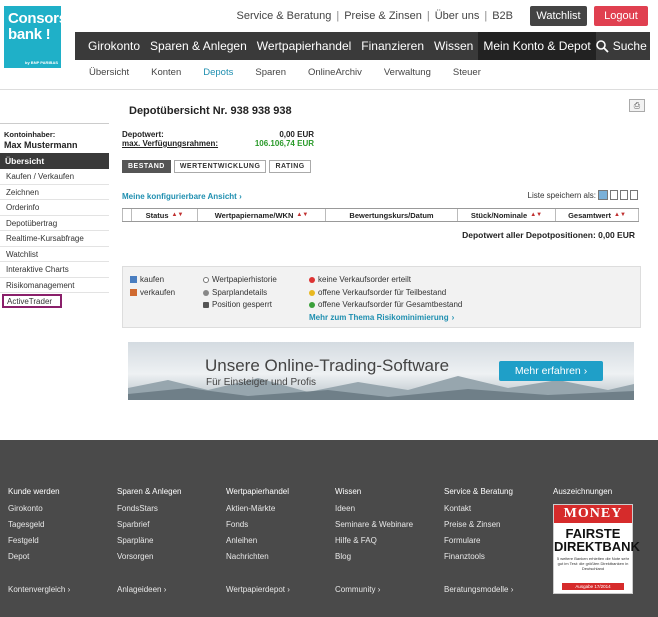 Image resolution: width=658 pixels, height=617 pixels. What do you see at coordinates (551, 371) in the screenshot?
I see `mehr-erfahren-button: Mehr erfahren ›` at bounding box center [551, 371].